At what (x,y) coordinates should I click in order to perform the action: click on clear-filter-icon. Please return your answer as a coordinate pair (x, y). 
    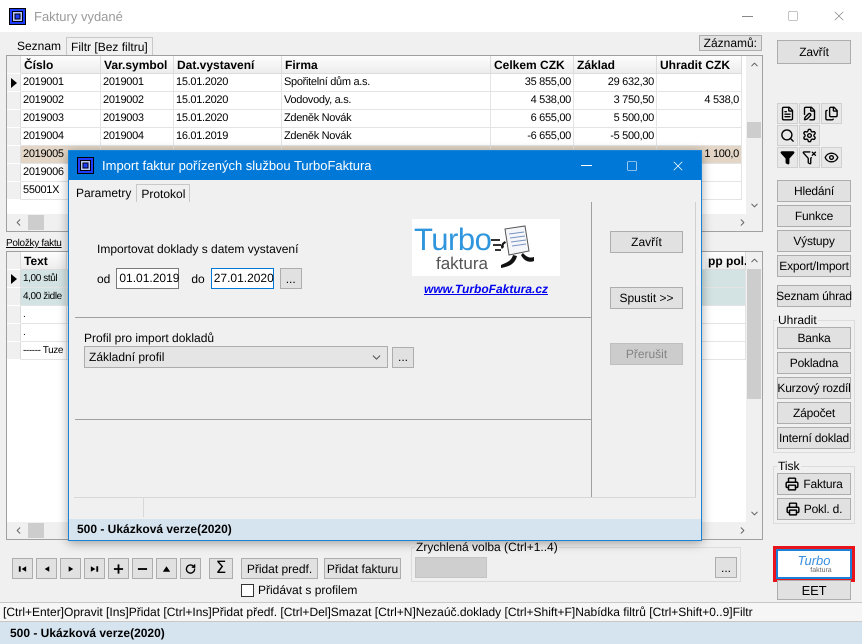
    Looking at the image, I should click on (809, 157).